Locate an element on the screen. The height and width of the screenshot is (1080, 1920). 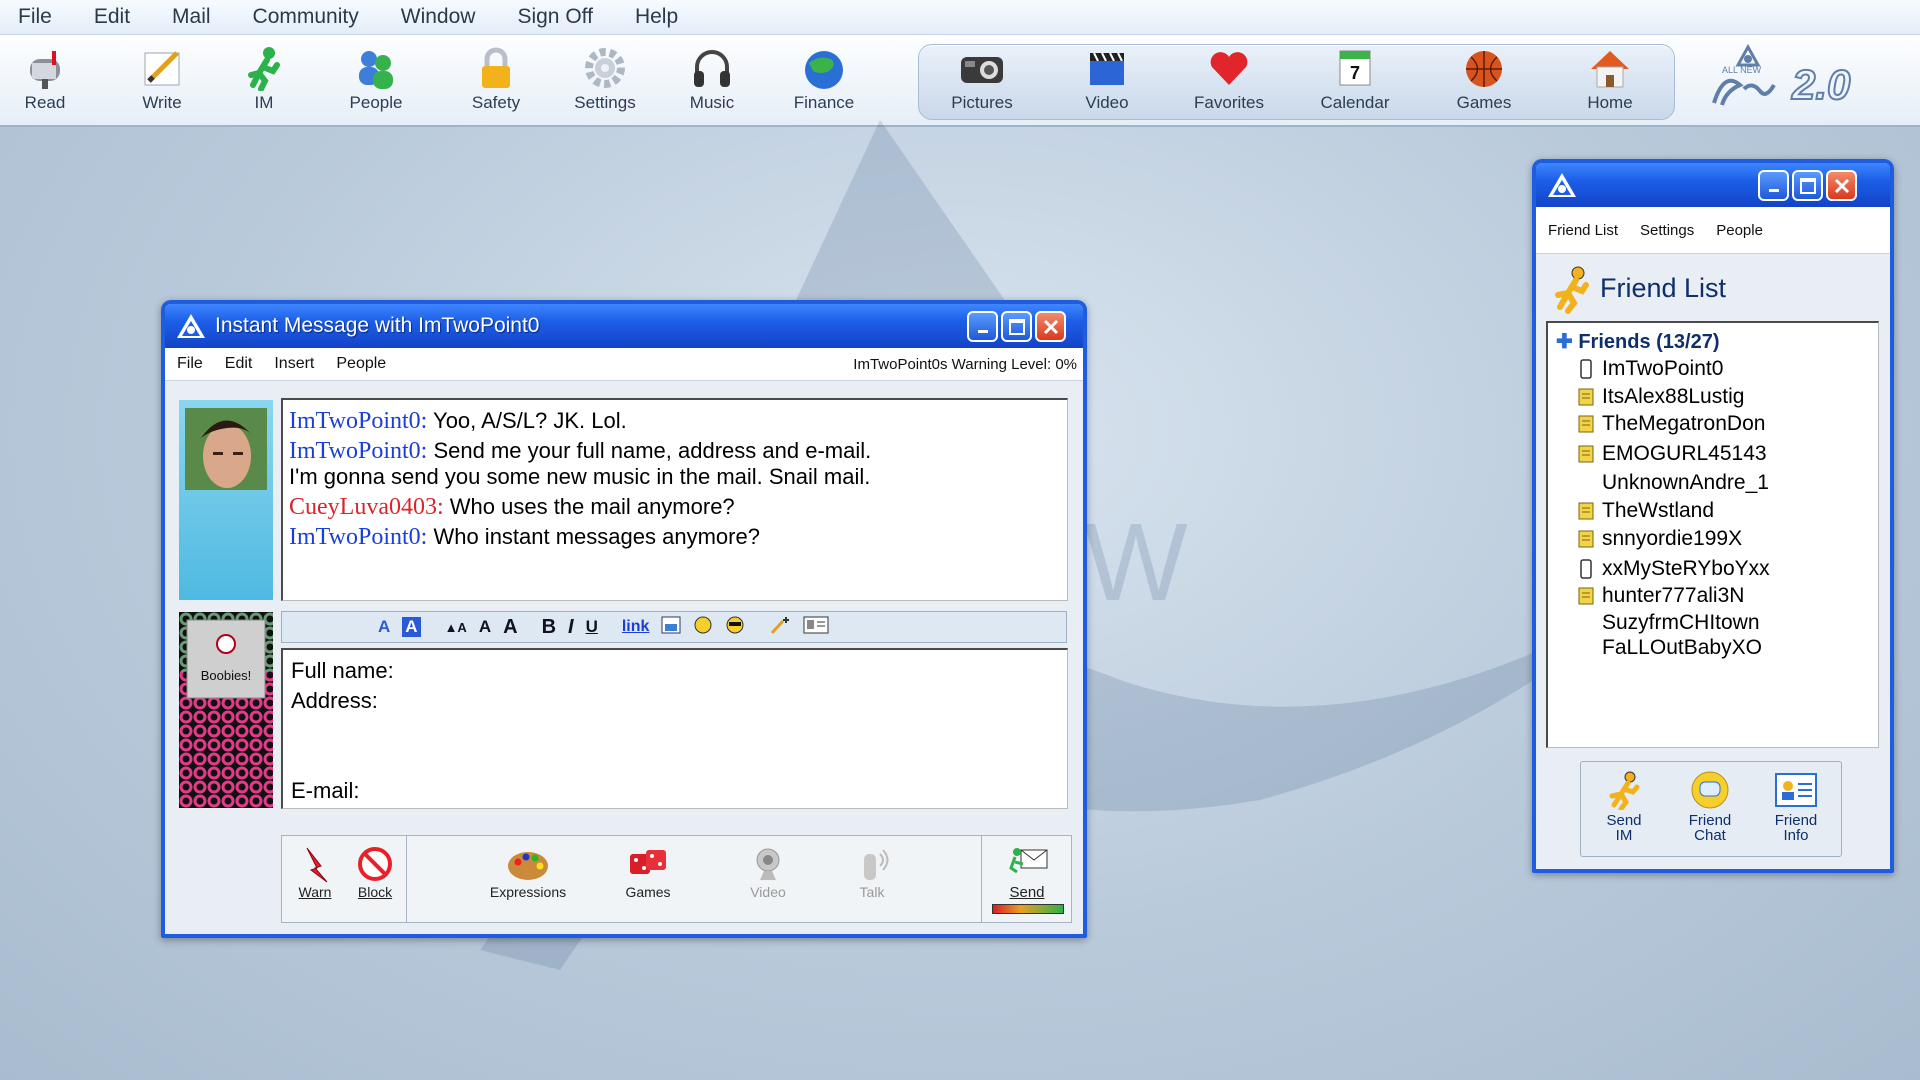
toolbar-calendar-button: 7 Calendar is located at coordinates (1355, 79).